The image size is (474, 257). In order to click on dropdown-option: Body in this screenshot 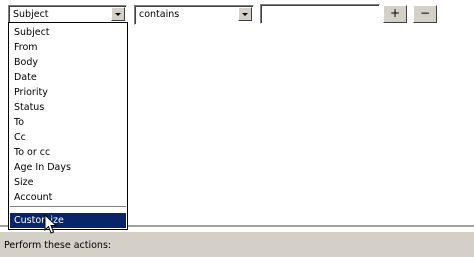, I will do `click(68, 62)`.